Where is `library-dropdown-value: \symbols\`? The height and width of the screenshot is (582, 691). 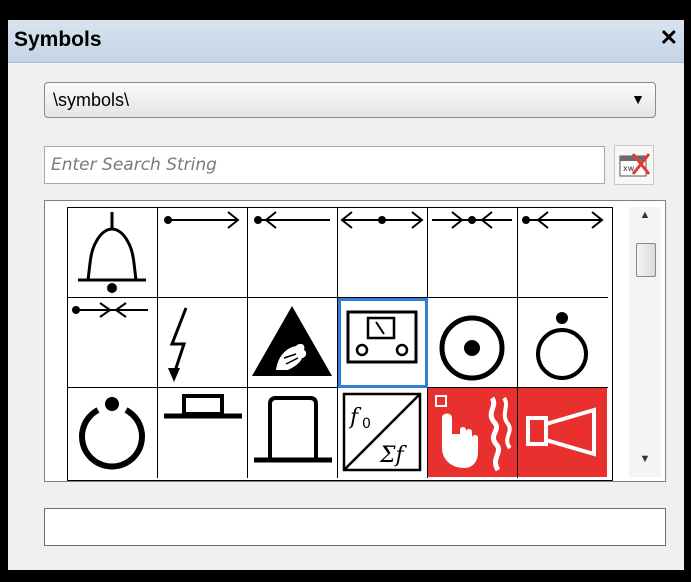
library-dropdown-value: \symbols\ is located at coordinates (91, 100).